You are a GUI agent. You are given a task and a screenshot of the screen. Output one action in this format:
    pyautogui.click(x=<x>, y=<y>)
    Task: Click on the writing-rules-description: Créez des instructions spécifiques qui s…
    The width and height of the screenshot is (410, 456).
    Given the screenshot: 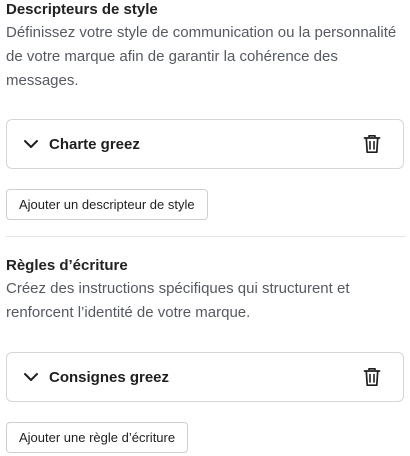 What is the action you would take?
    pyautogui.click(x=178, y=300)
    